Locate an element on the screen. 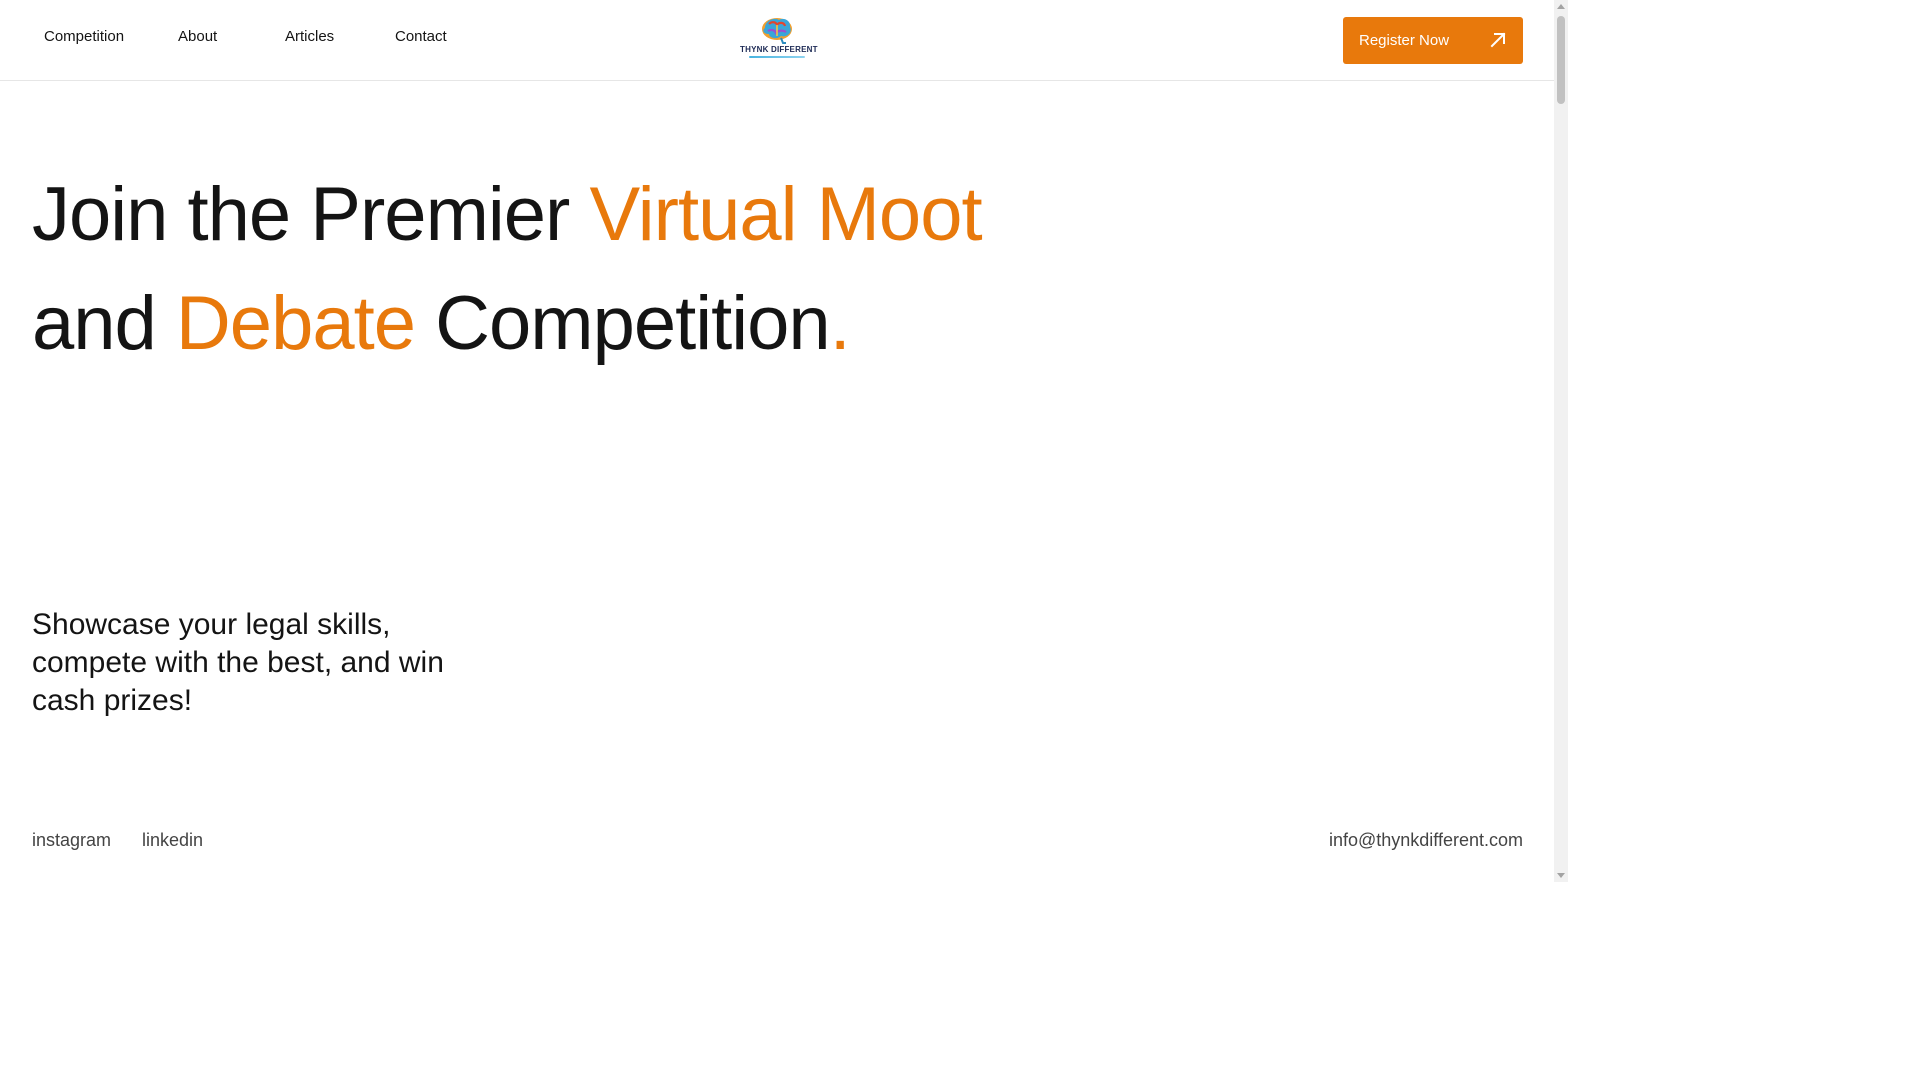 The height and width of the screenshot is (1080, 1920). linkedin-link: linkedin is located at coordinates (172, 840).